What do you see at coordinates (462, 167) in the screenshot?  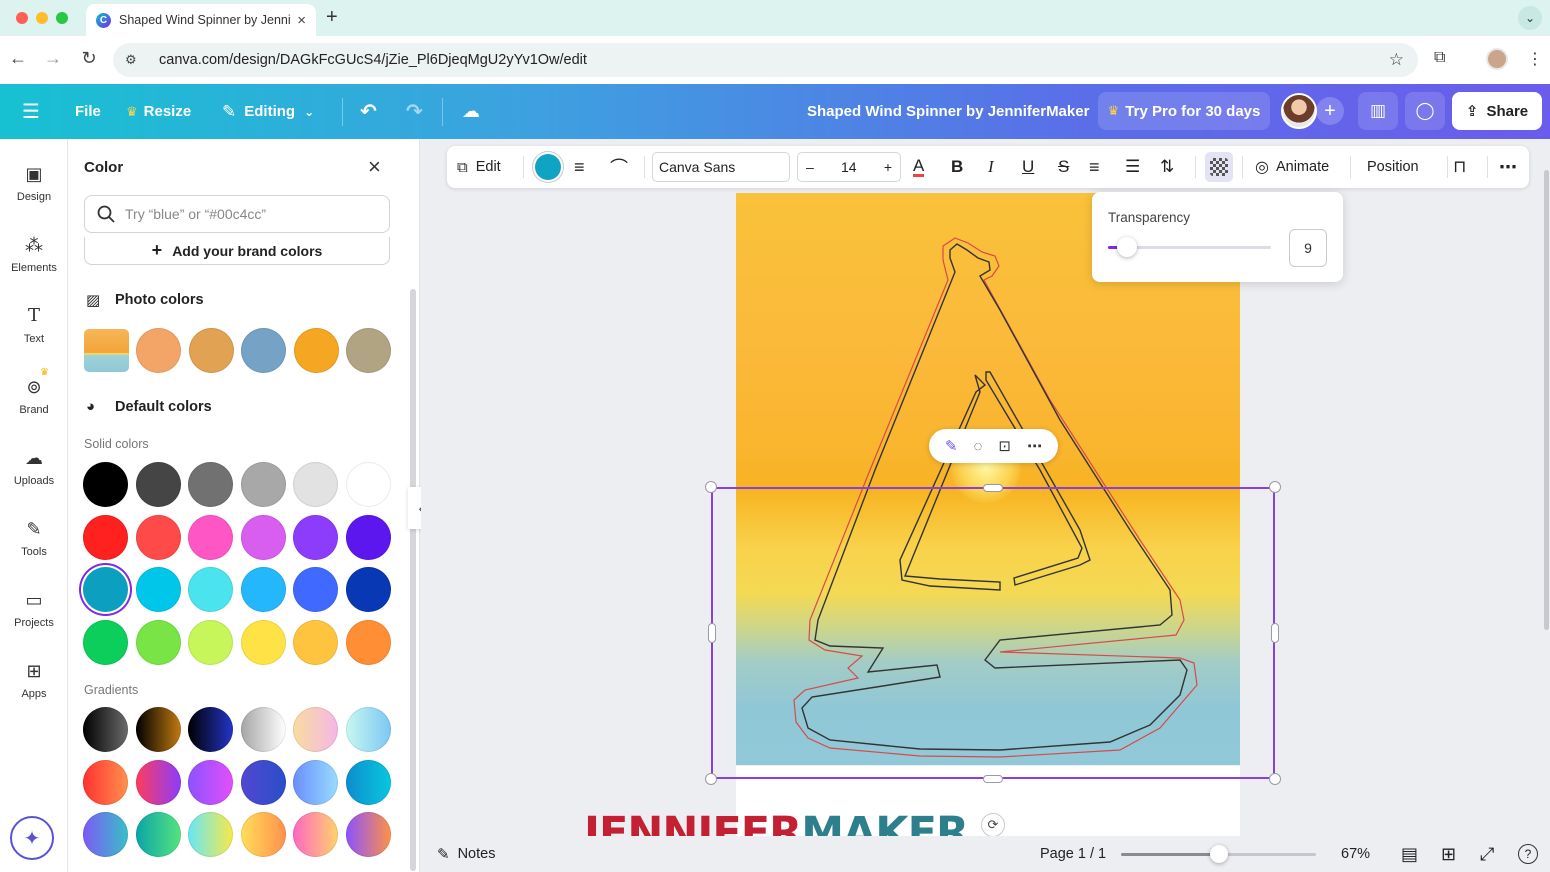 I see `shapes-edit-icon: ⧉` at bounding box center [462, 167].